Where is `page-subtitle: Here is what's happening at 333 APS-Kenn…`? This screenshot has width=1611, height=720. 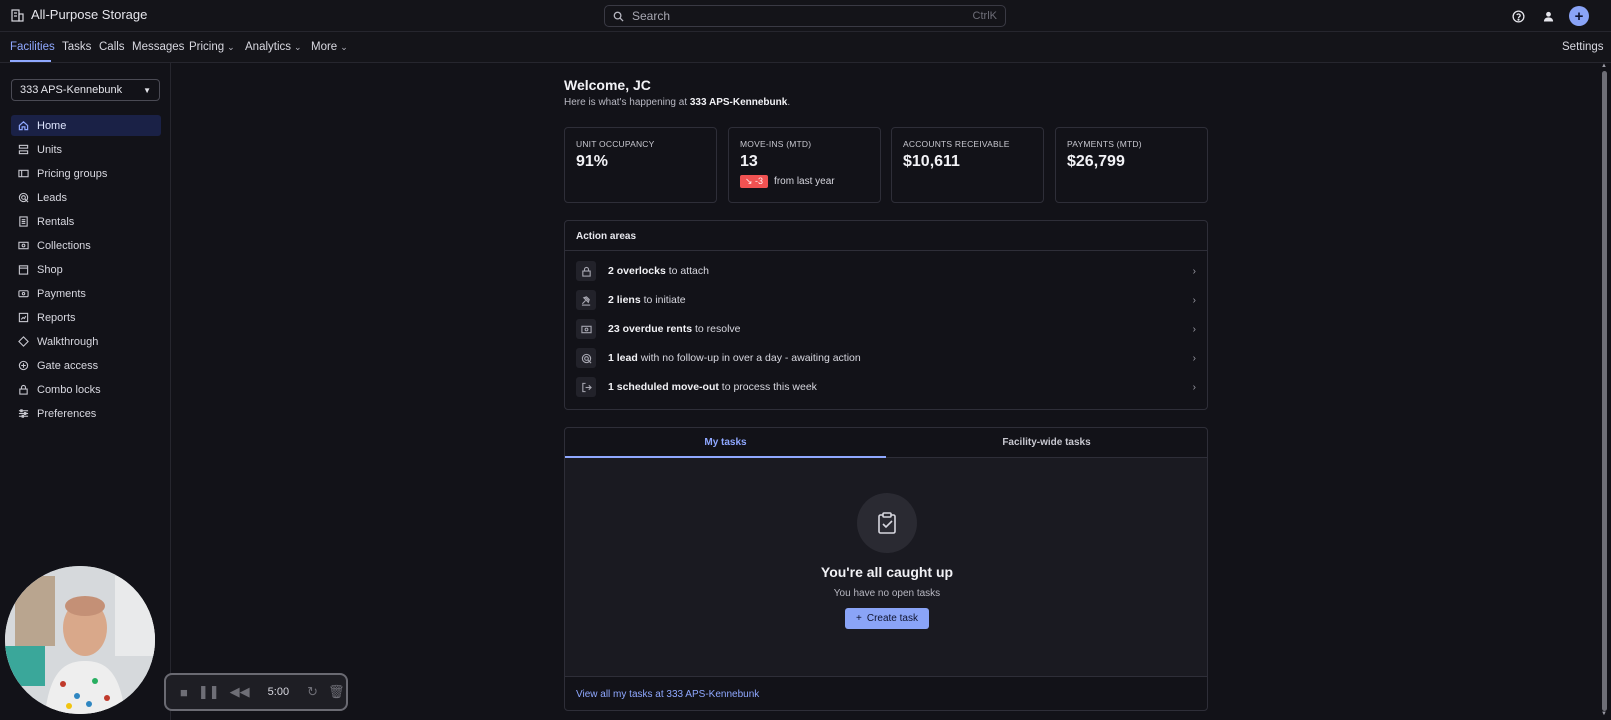
page-subtitle: Here is what's happening at 333 APS-Kenn… is located at coordinates (677, 102).